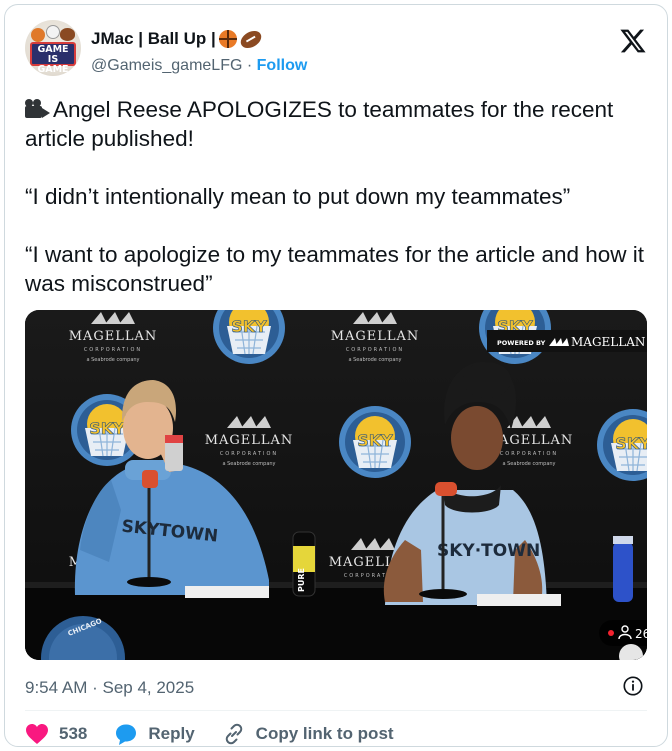 This screenshot has width=672, height=751. I want to click on link-icon, so click(233, 734).